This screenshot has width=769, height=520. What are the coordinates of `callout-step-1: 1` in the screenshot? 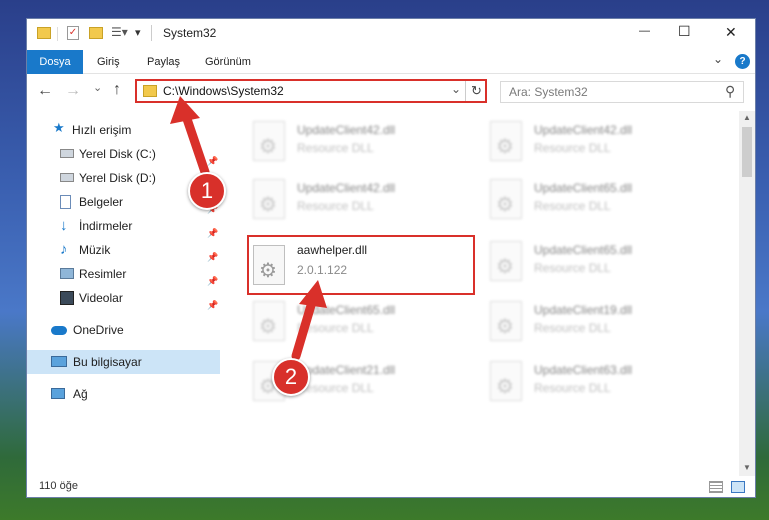 It's located at (207, 191).